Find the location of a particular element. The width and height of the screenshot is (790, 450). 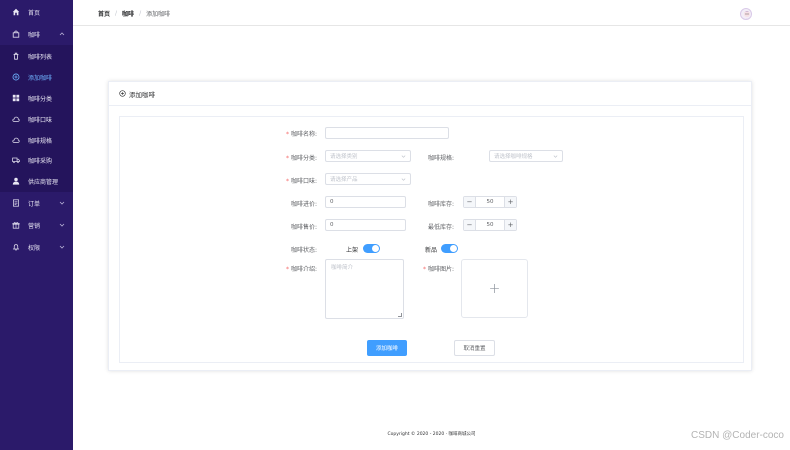

sidebar-item-spec: 咖啡规格 is located at coordinates (36, 140).